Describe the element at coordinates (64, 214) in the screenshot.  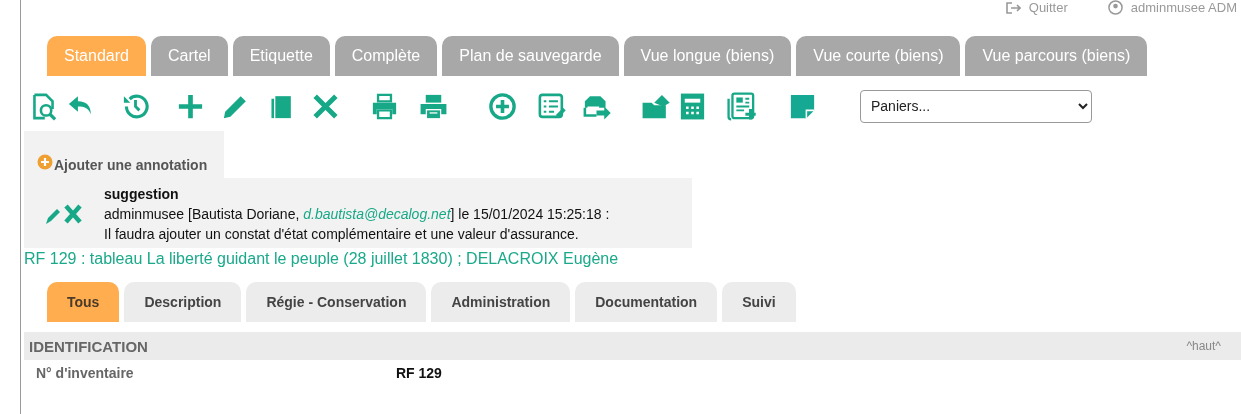
I see `pencil-cross-icon` at that location.